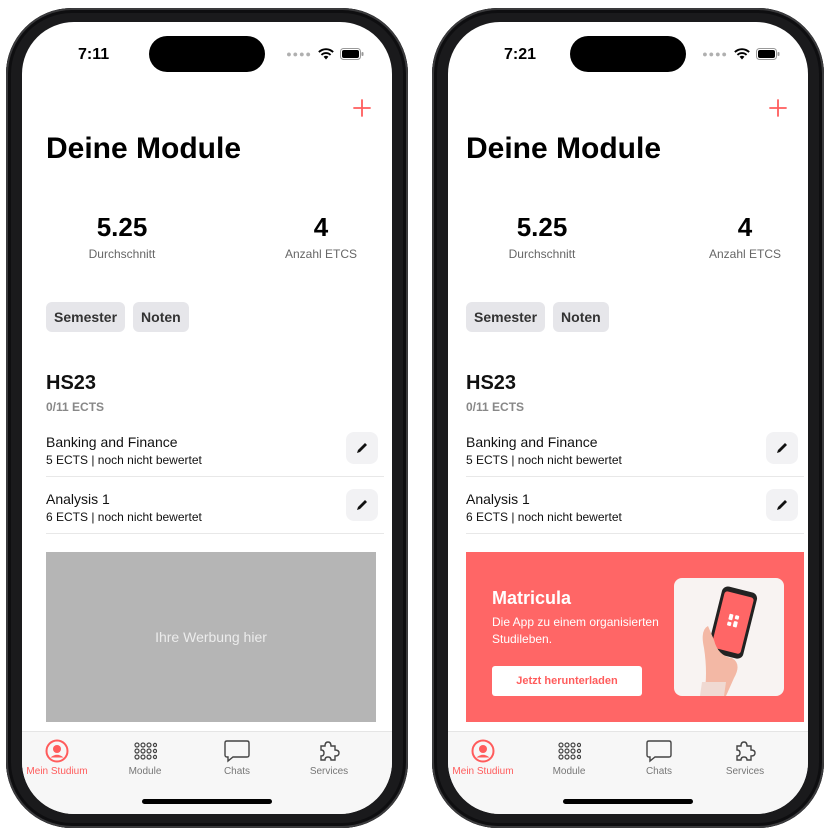 The height and width of the screenshot is (836, 824). I want to click on ad-placeholder: Ihre Werbung hier, so click(211, 637).